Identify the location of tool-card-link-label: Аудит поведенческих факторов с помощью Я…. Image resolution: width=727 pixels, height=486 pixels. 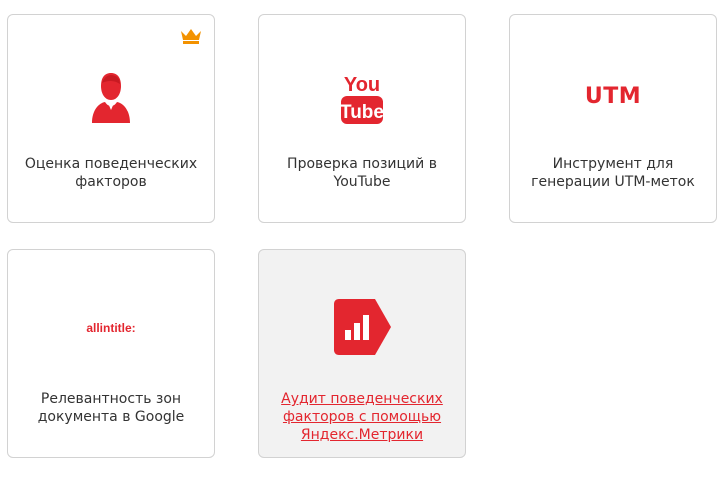
(362, 417).